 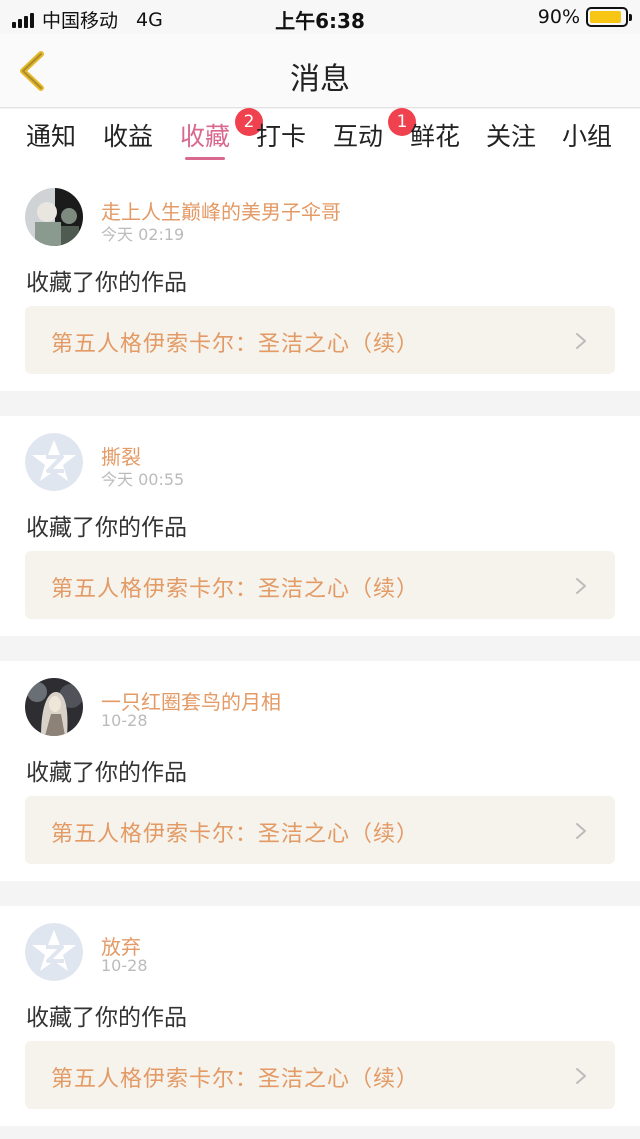 I want to click on tab-earnings: 收益, so click(x=128, y=135).